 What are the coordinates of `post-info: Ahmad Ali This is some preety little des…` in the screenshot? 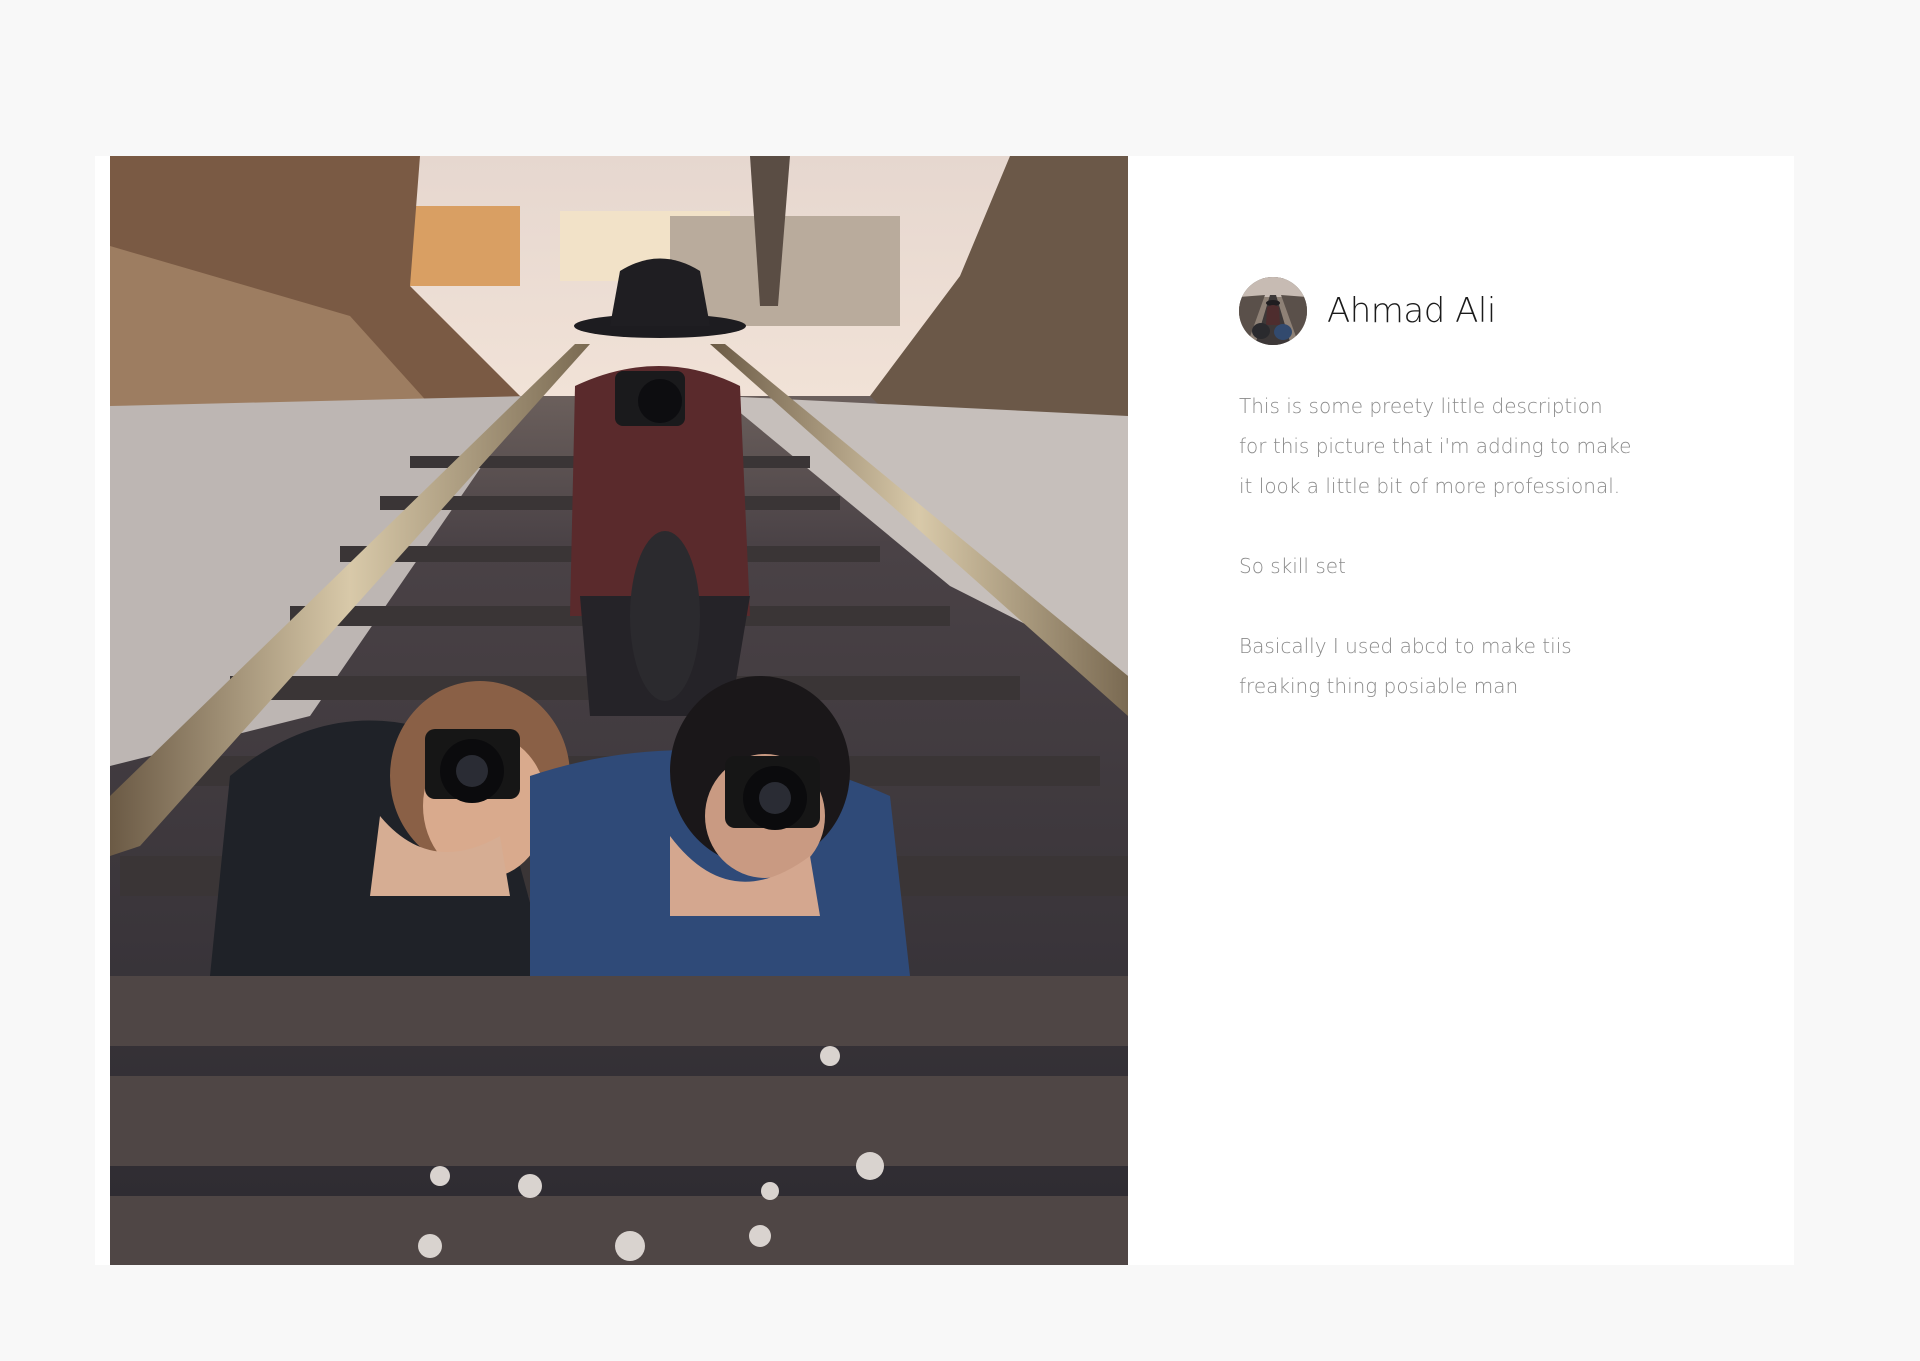 It's located at (1489, 491).